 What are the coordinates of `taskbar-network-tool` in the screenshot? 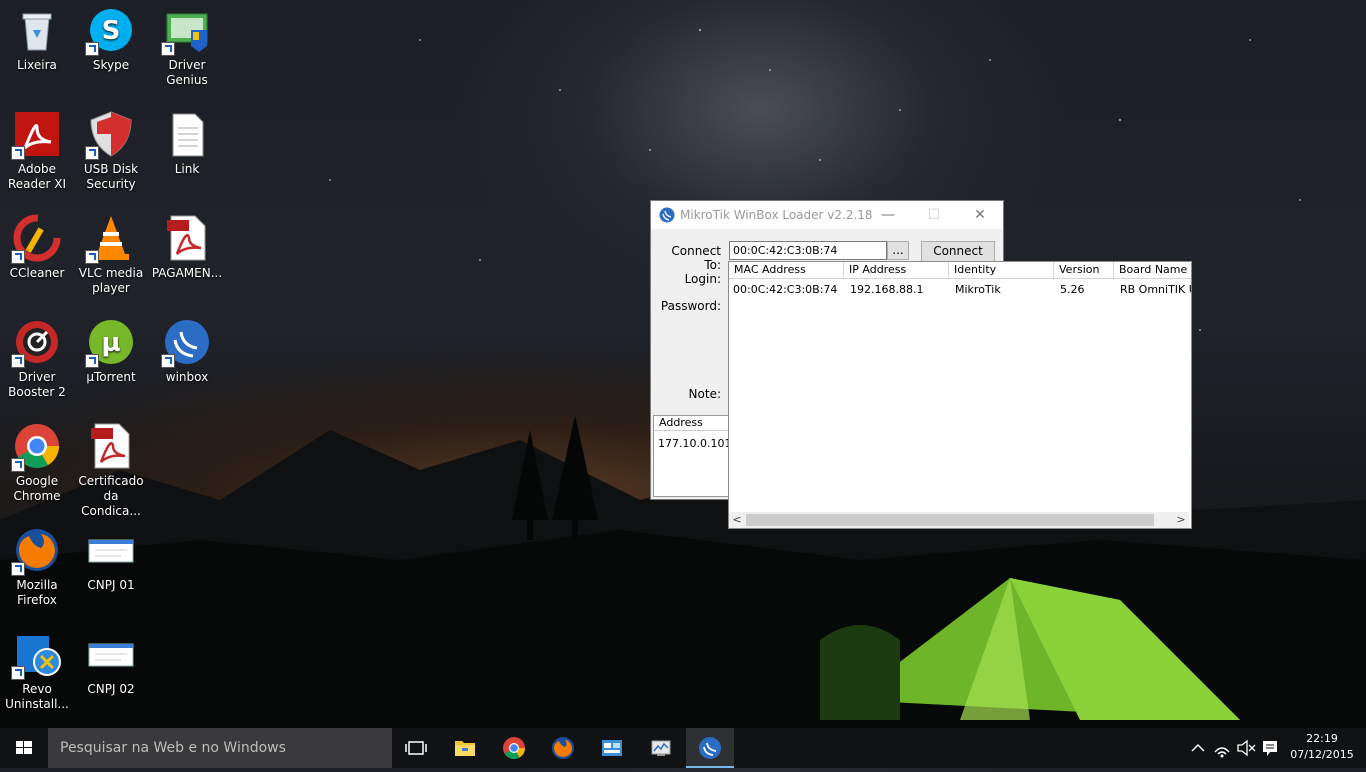 It's located at (661, 748).